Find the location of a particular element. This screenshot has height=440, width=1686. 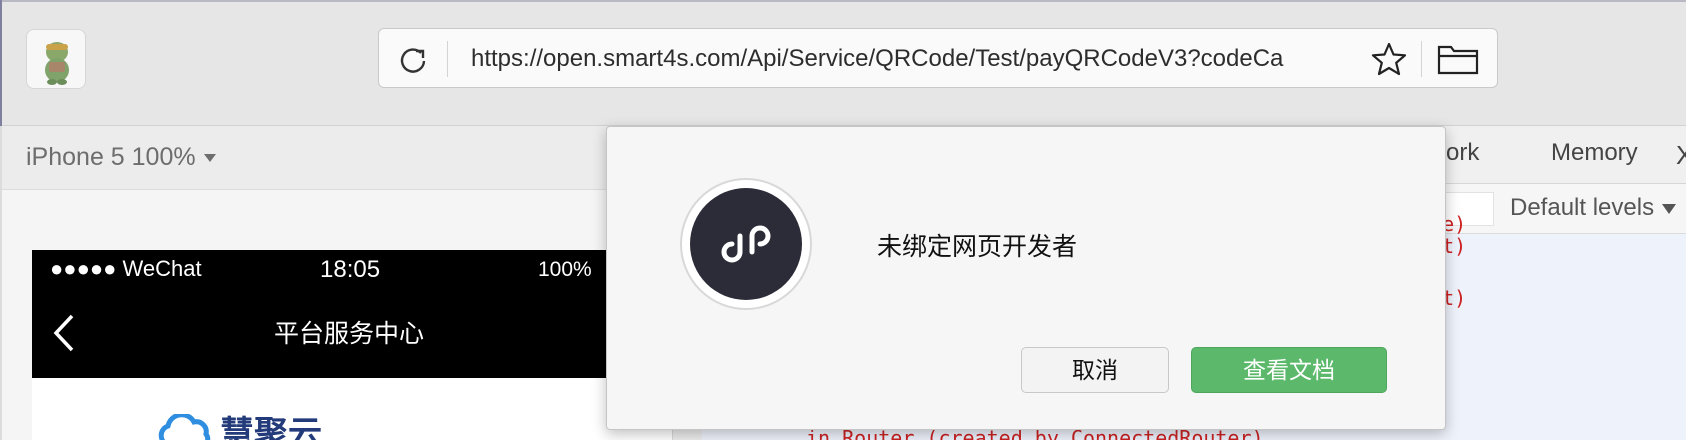

device-selector: iPhone 5 100% is located at coordinates (121, 157).